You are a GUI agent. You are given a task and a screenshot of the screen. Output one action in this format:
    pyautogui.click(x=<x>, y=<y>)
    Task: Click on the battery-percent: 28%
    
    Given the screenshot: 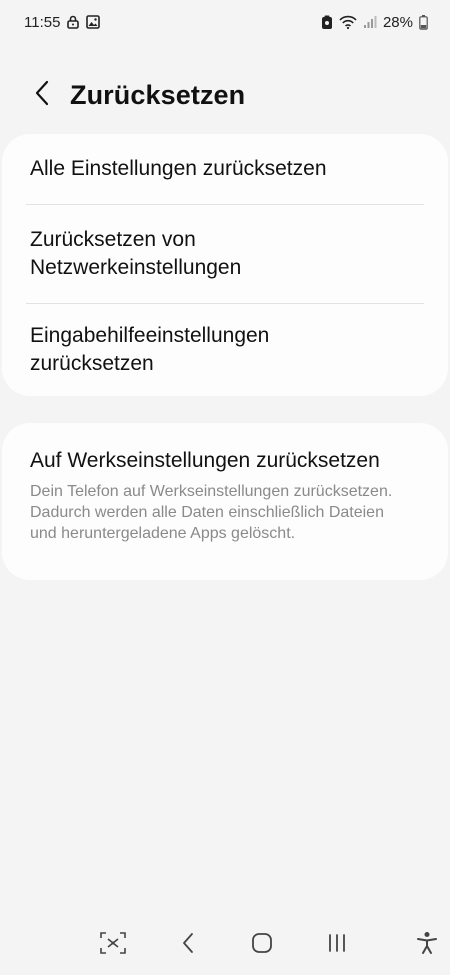 What is the action you would take?
    pyautogui.click(x=397, y=22)
    